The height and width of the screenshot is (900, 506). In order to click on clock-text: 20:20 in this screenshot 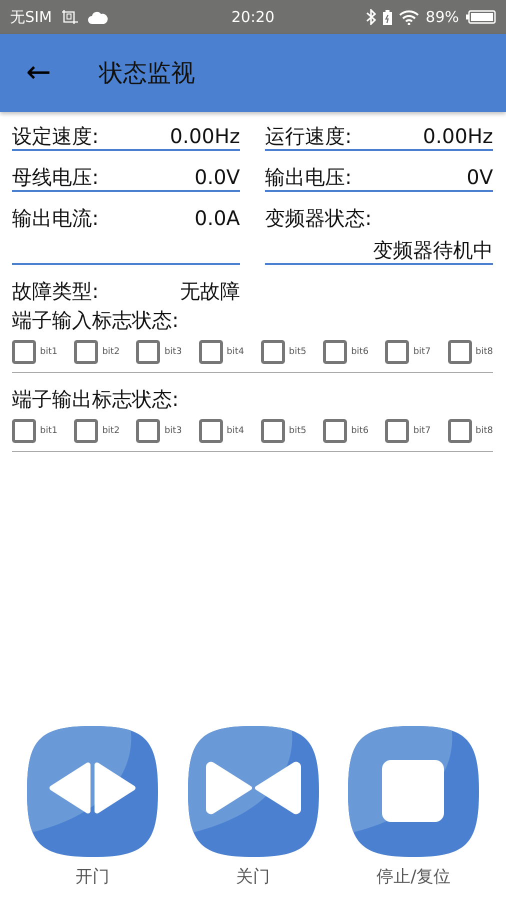, I will do `click(253, 17)`.